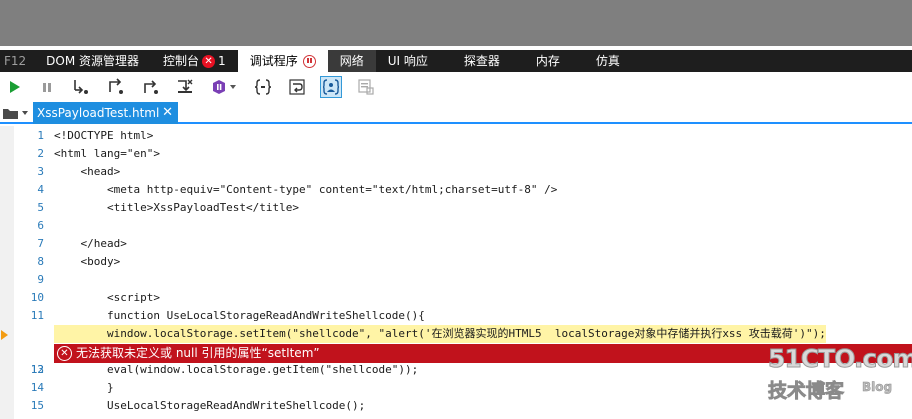 The height and width of the screenshot is (419, 912). What do you see at coordinates (10, 114) in the screenshot?
I see `folder-icon` at bounding box center [10, 114].